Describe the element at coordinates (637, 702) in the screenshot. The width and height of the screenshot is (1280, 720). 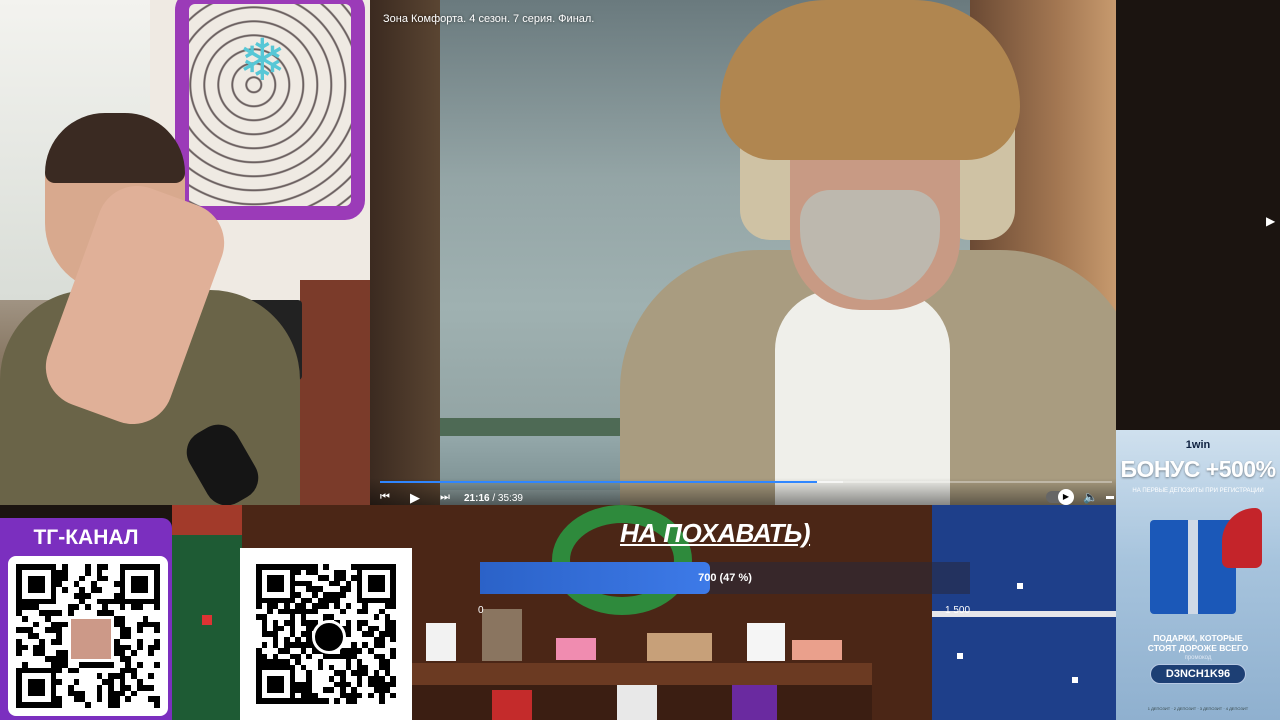
I see `game-stocking-white` at that location.